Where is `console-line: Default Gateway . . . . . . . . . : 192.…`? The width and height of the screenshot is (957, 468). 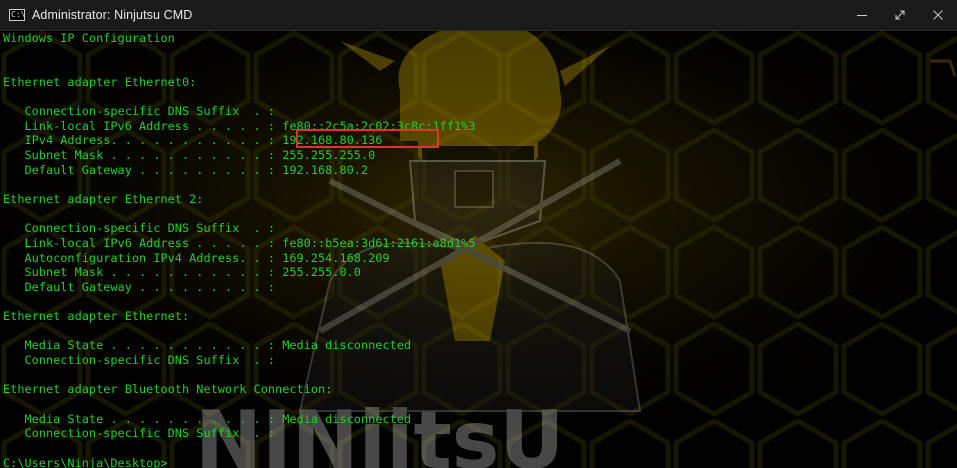
console-line: Default Gateway . . . . . . . . . : 192.… is located at coordinates (186, 169).